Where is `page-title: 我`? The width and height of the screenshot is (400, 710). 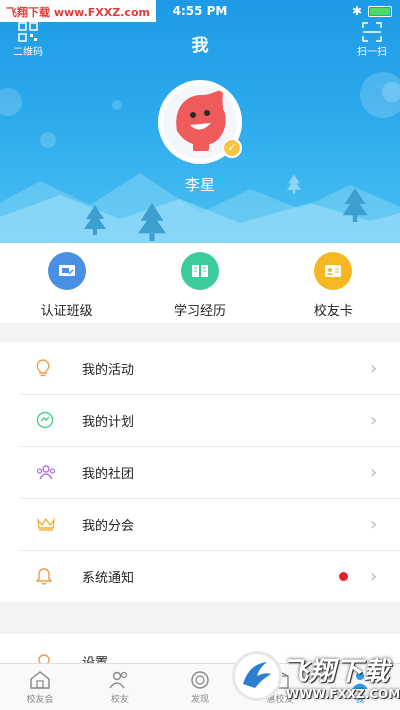
page-title: 我 is located at coordinates (200, 46).